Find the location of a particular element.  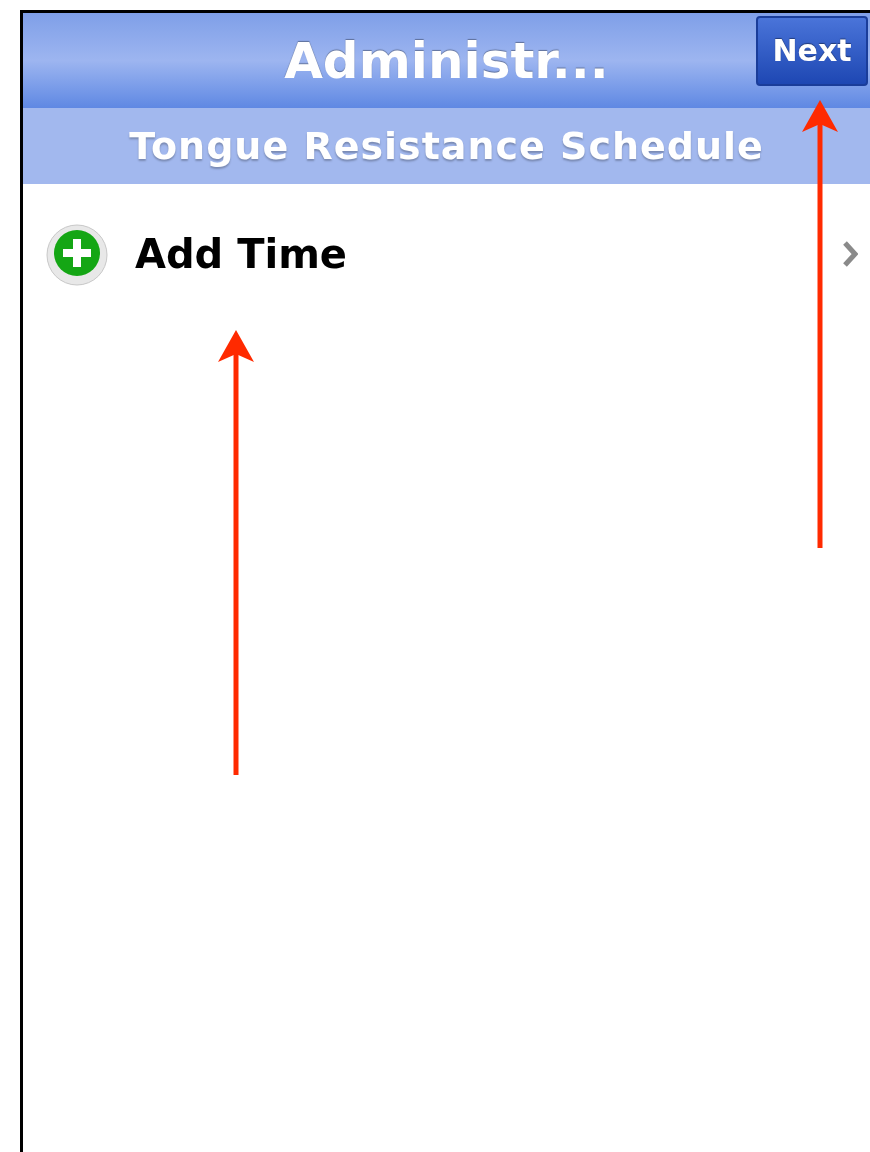

row-label: Add Time is located at coordinates (241, 254).